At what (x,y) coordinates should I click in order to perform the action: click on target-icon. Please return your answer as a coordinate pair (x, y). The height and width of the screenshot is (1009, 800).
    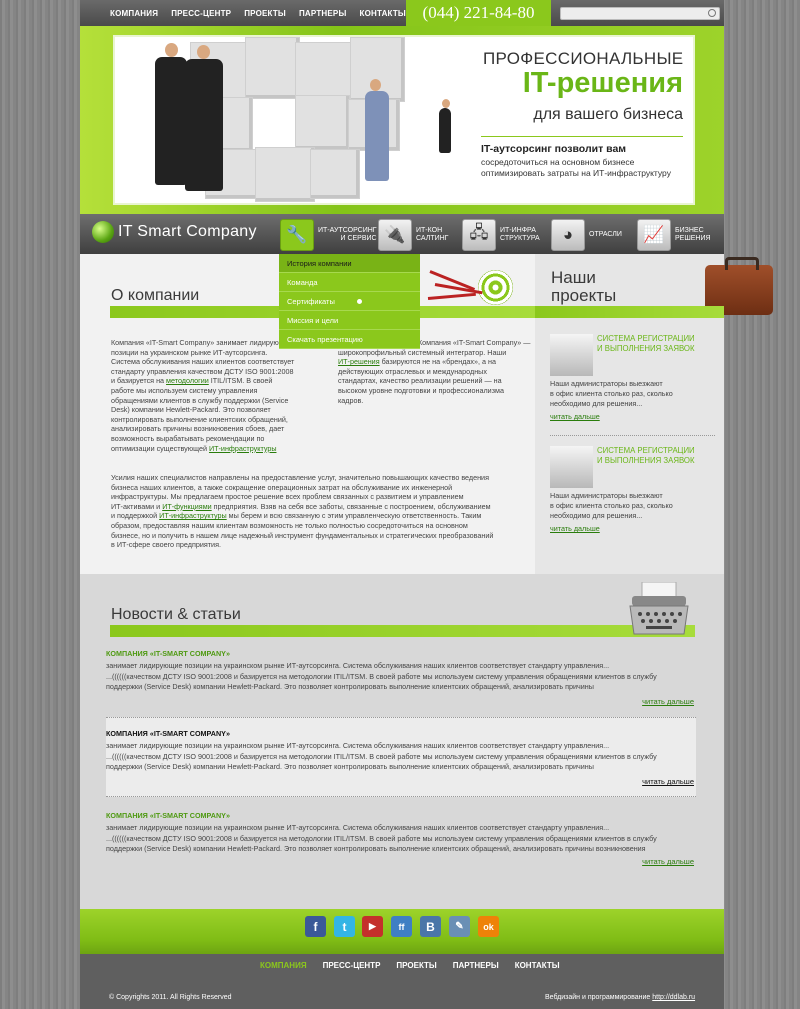
    Looking at the image, I should click on (495, 287).